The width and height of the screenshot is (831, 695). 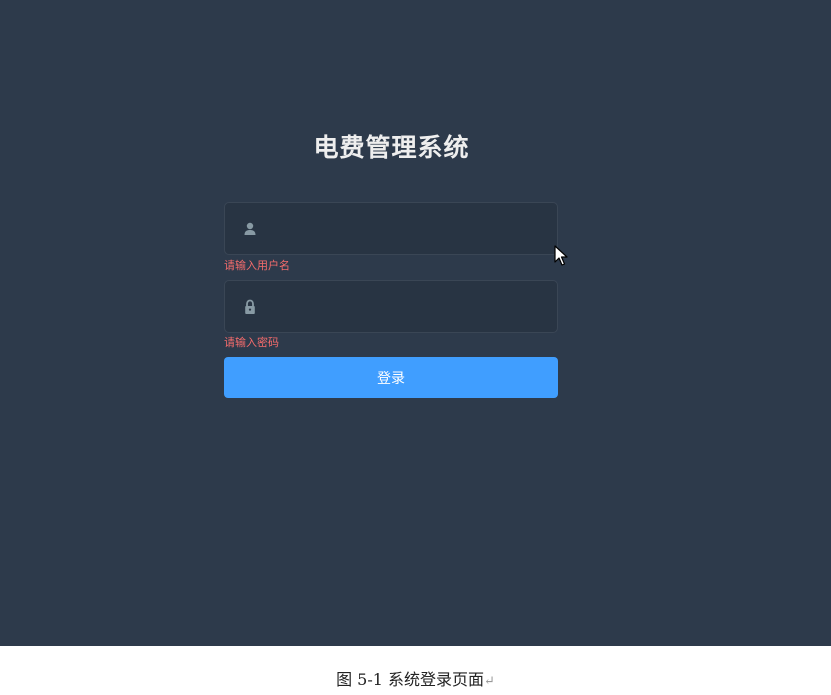 What do you see at coordinates (391, 147) in the screenshot?
I see `page-title: 电费管理系统` at bounding box center [391, 147].